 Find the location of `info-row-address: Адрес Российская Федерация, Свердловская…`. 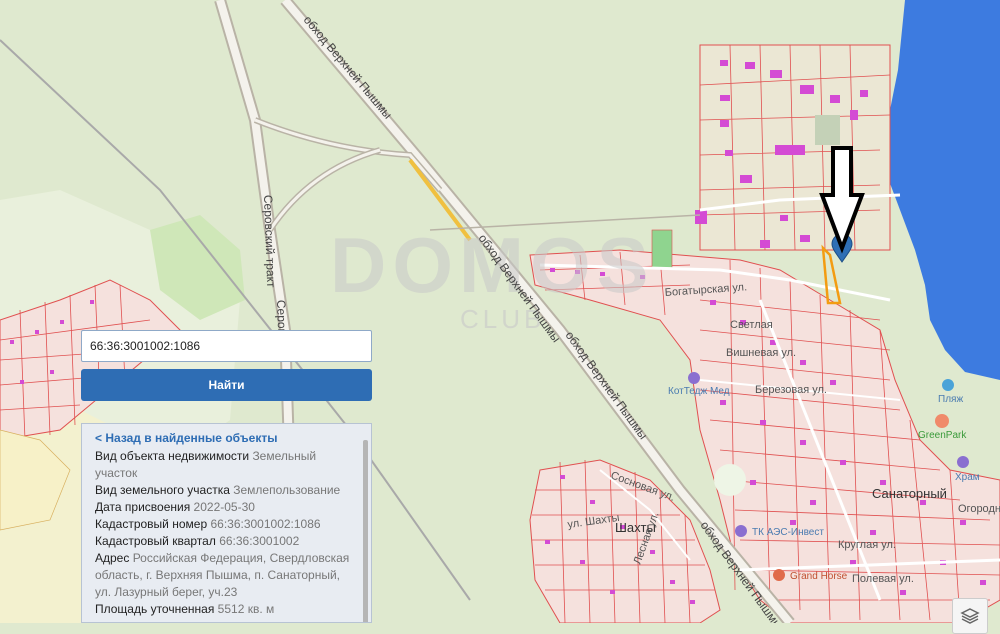

info-row-address: Адрес Российская Федерация, Свердловская… is located at coordinates (222, 575).